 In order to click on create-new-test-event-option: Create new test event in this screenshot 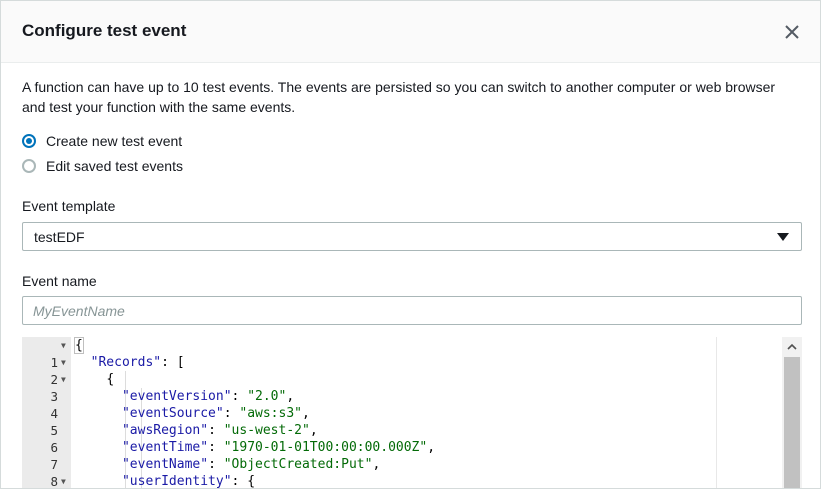, I will do `click(102, 141)`.